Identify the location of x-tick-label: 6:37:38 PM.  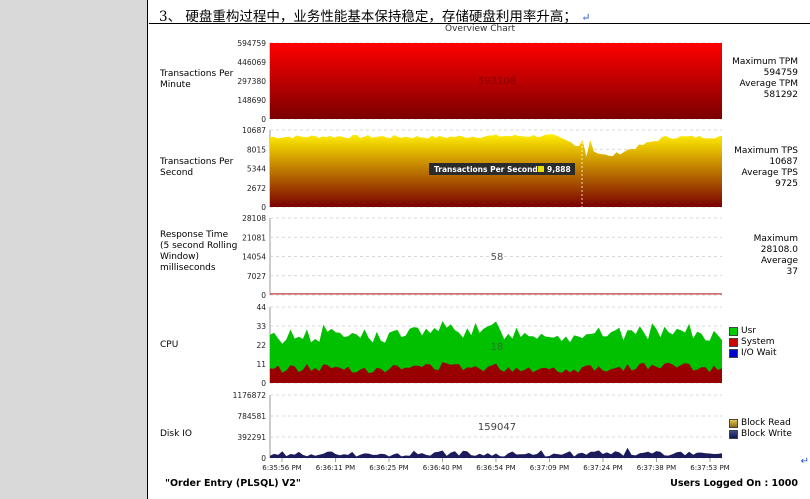
(656, 468).